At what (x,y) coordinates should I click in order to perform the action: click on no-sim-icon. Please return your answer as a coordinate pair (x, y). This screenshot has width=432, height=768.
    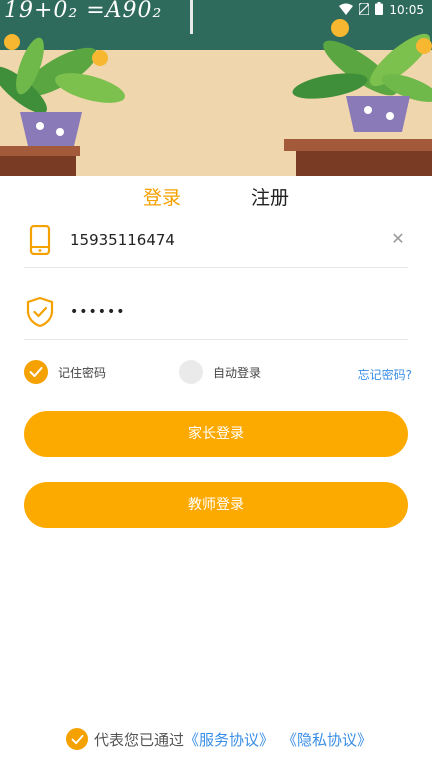
    Looking at the image, I should click on (364, 9).